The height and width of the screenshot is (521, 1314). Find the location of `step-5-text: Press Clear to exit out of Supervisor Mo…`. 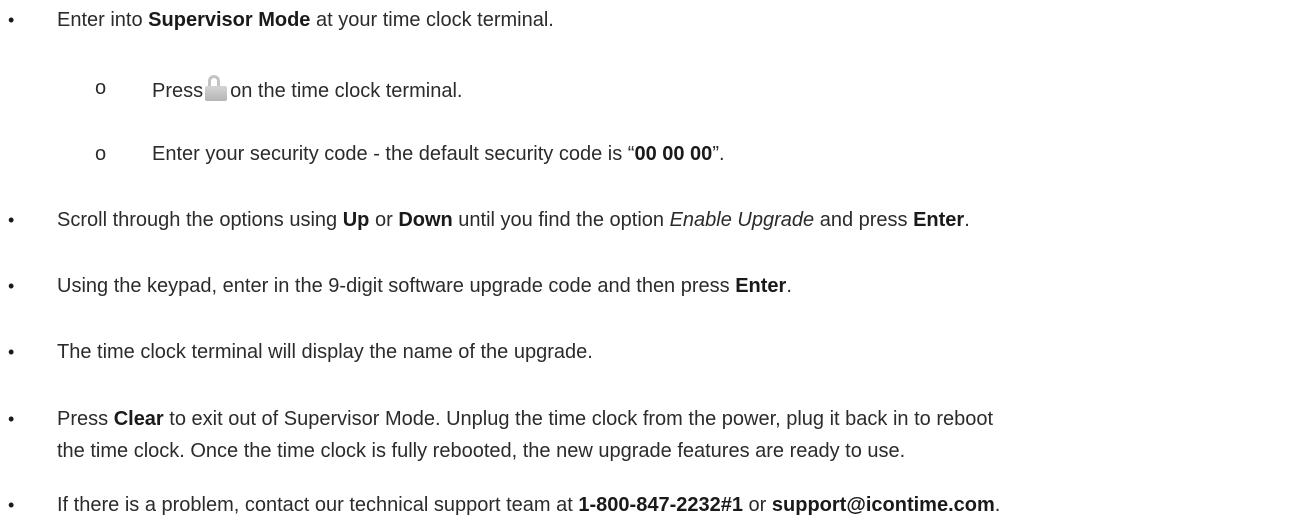

step-5-text: Press Clear to exit out of Supervisor Mo… is located at coordinates (525, 419).